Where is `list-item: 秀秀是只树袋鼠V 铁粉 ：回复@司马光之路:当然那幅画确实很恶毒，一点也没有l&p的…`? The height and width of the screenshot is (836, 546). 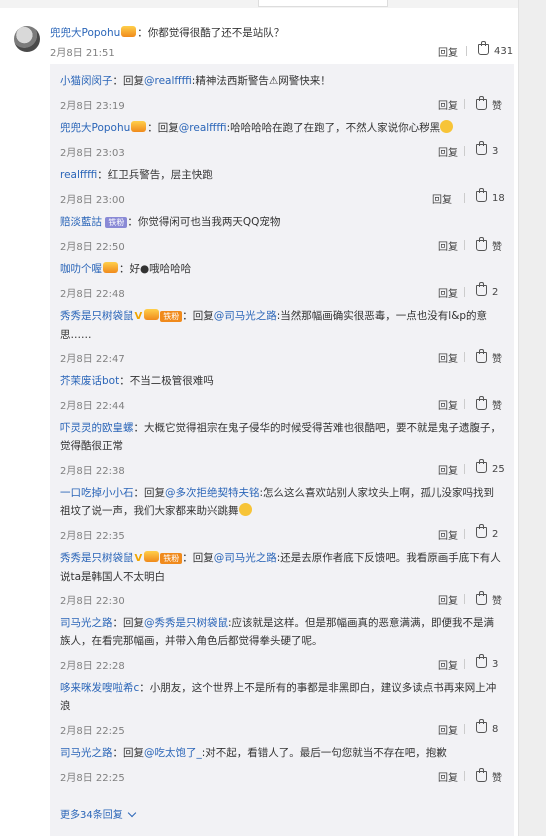 list-item: 秀秀是只树袋鼠V 铁粉 ：回复@司马光之路:当然那幅画确实很恶毒，一点也没有l&p的… is located at coordinates (282, 335).